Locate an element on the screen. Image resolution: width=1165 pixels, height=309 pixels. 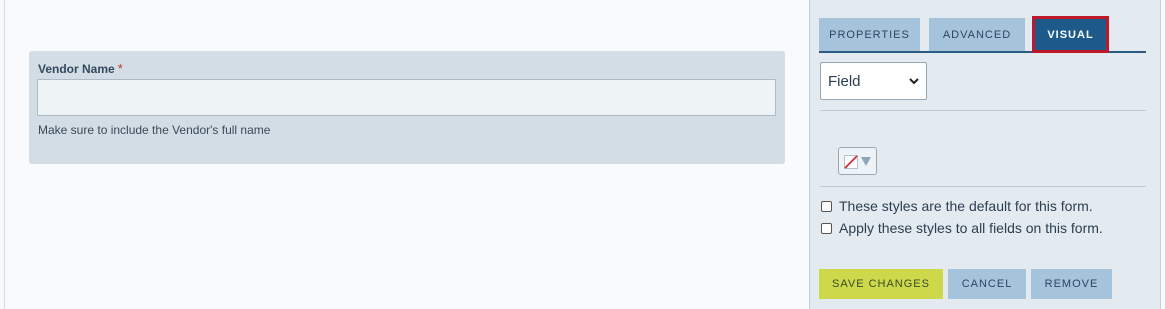
cancel-button: CANCEL is located at coordinates (987, 284).